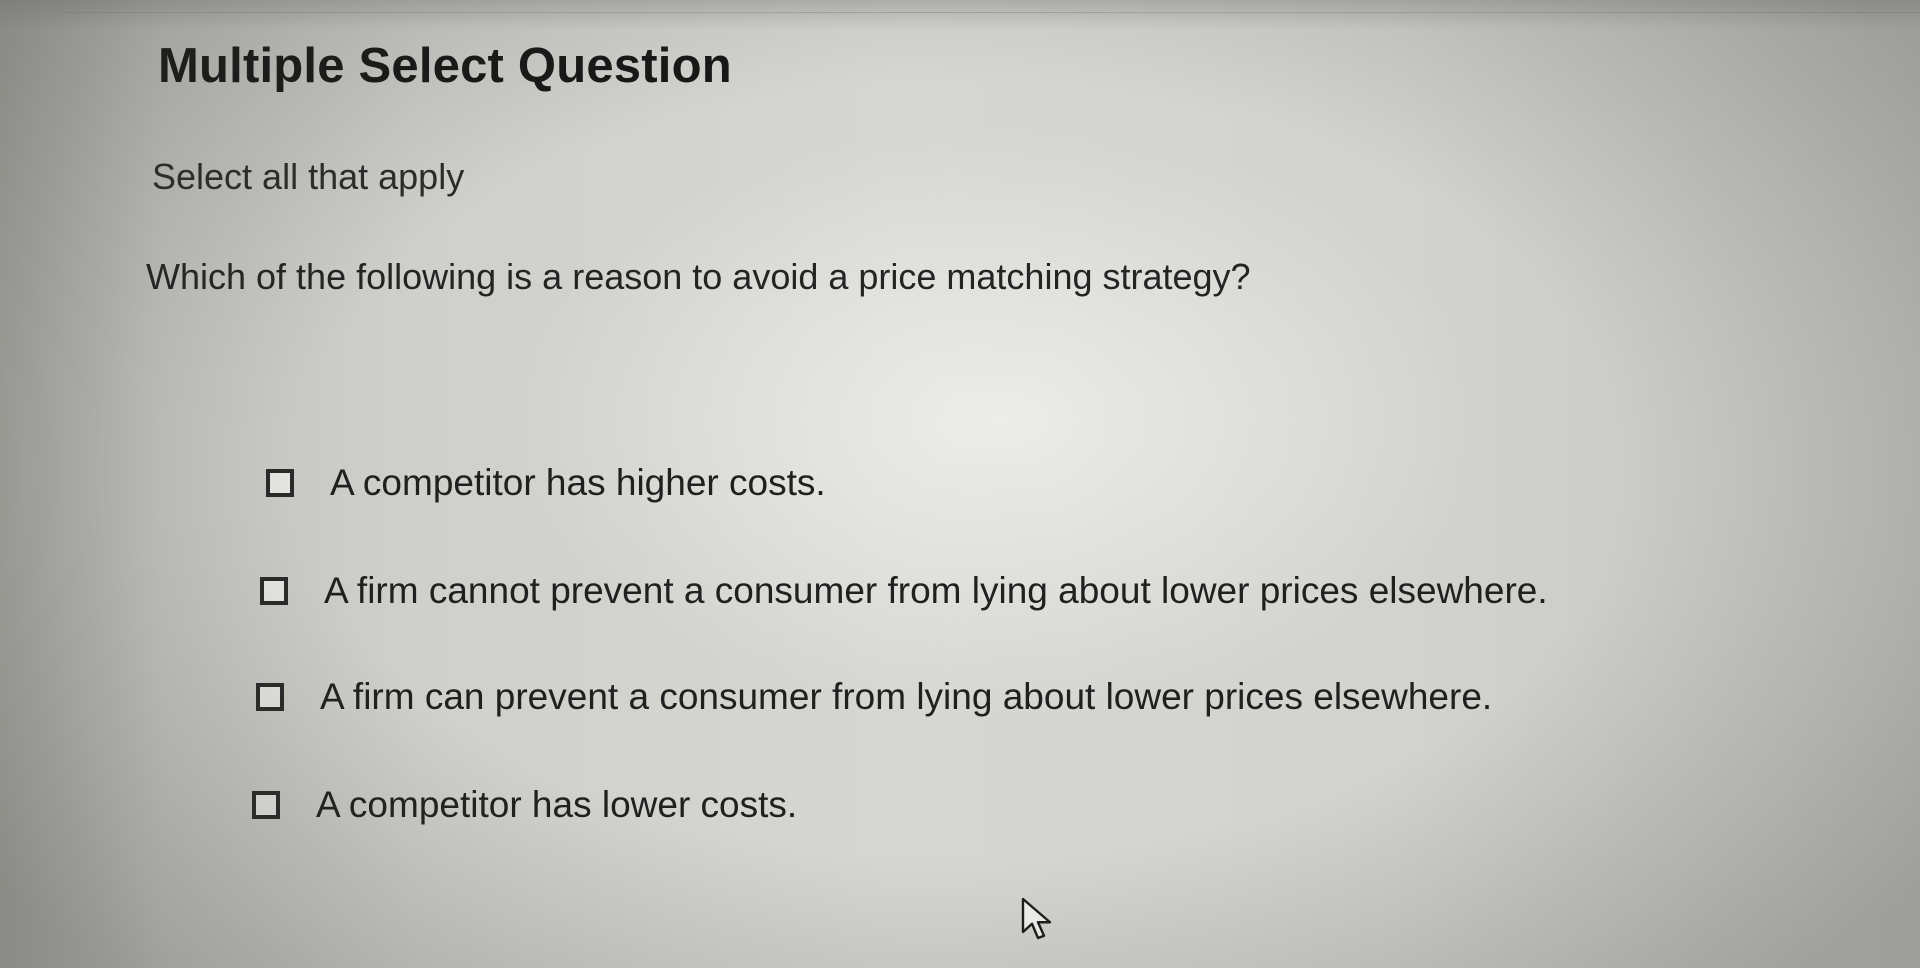 The height and width of the screenshot is (968, 1920). Describe the element at coordinates (1036, 918) in the screenshot. I see `mouse-pointer-icon` at that location.